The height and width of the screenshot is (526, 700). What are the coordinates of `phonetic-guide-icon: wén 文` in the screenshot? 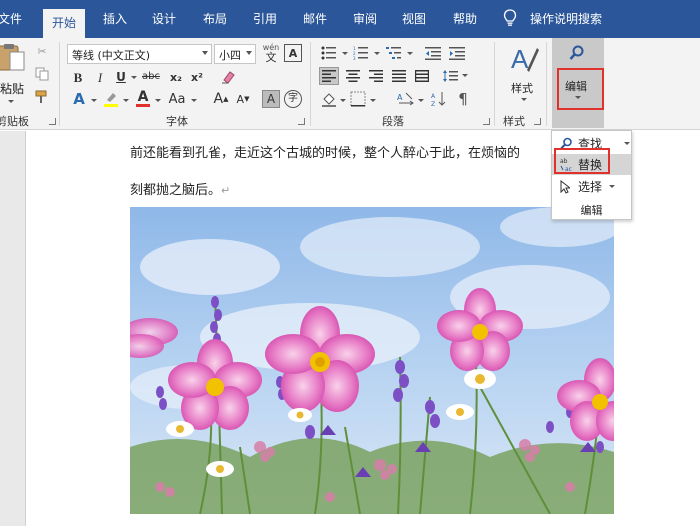 It's located at (271, 53).